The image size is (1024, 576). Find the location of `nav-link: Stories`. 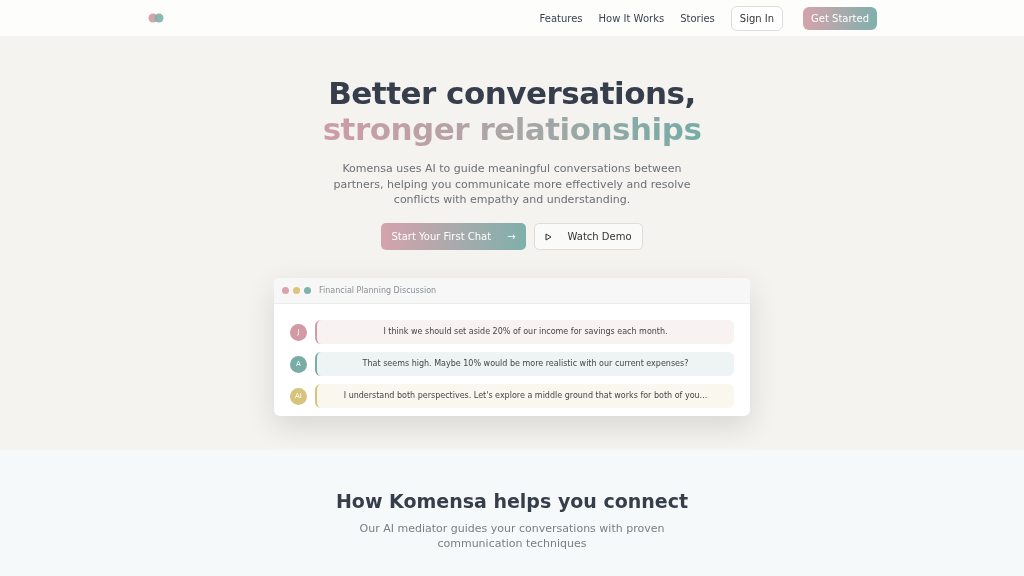

nav-link: Stories is located at coordinates (697, 18).